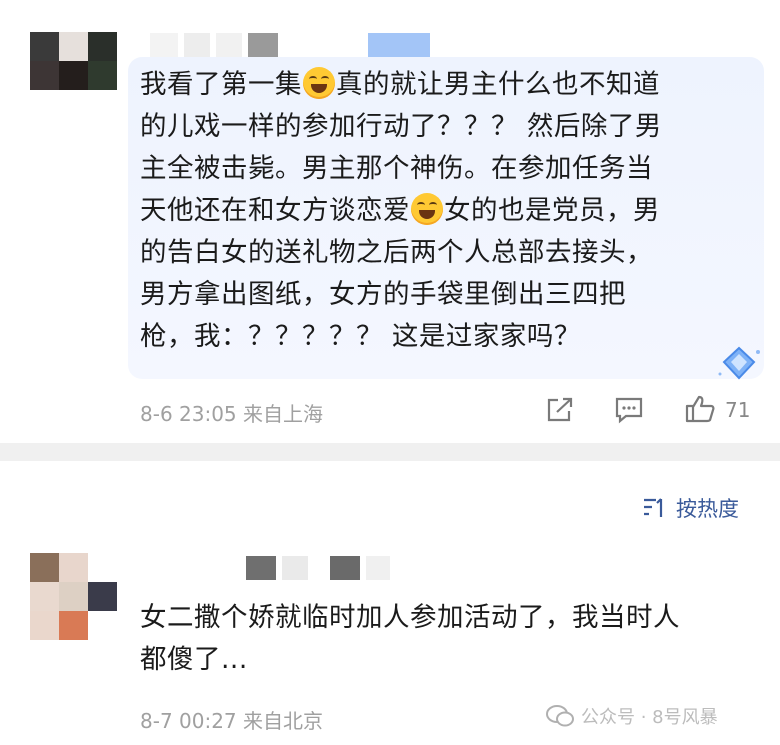 The image size is (780, 745). I want to click on comment-line: 的儿戏一样的参加行动了？？？ 然后除了男, so click(401, 126).